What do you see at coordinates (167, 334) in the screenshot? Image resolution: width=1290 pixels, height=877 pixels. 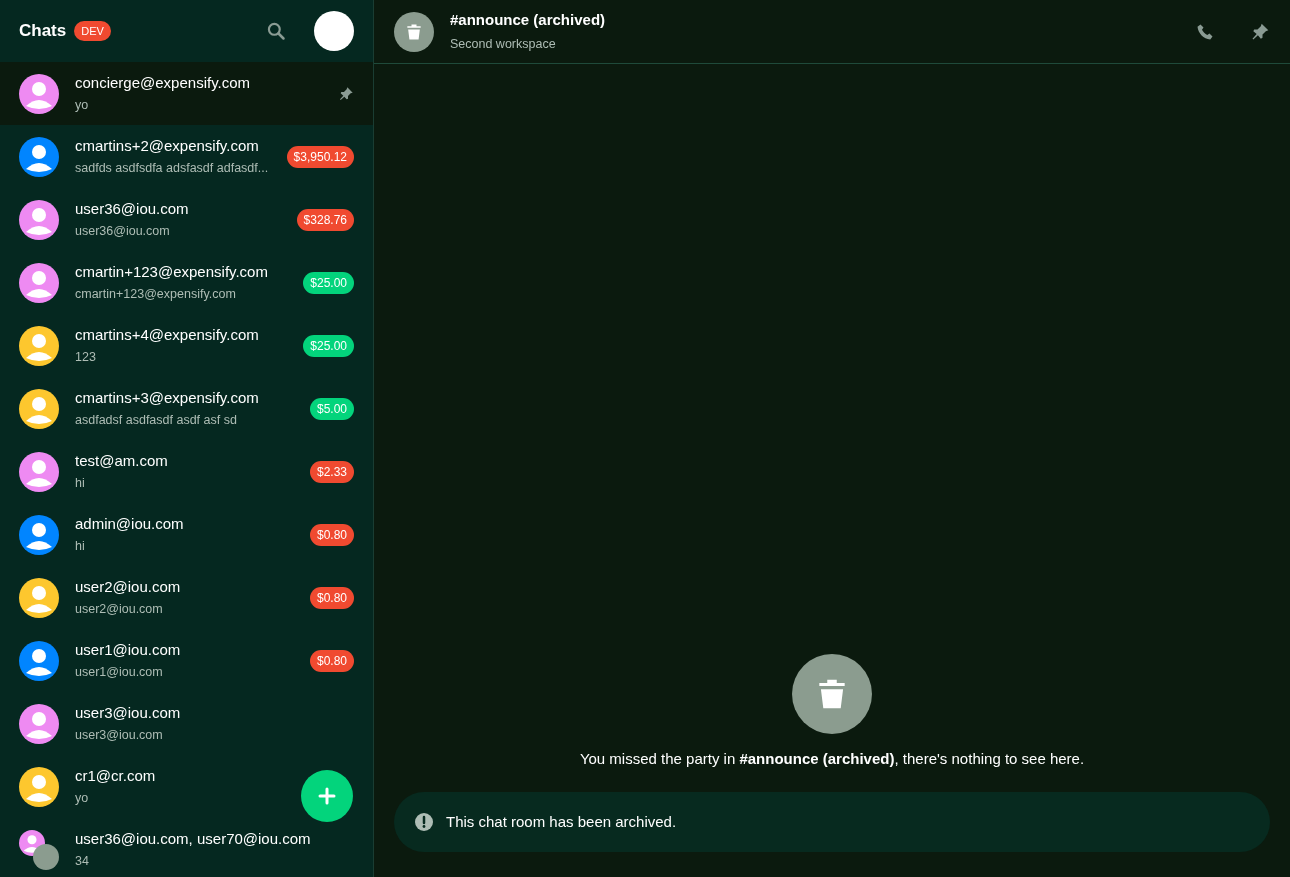 I see `chat-name: cmartins+4@expensify.com` at bounding box center [167, 334].